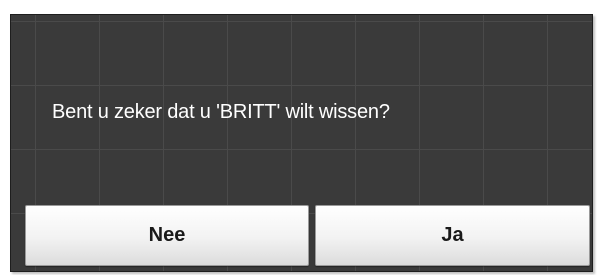  I want to click on yes-button-label: Ja, so click(452, 235).